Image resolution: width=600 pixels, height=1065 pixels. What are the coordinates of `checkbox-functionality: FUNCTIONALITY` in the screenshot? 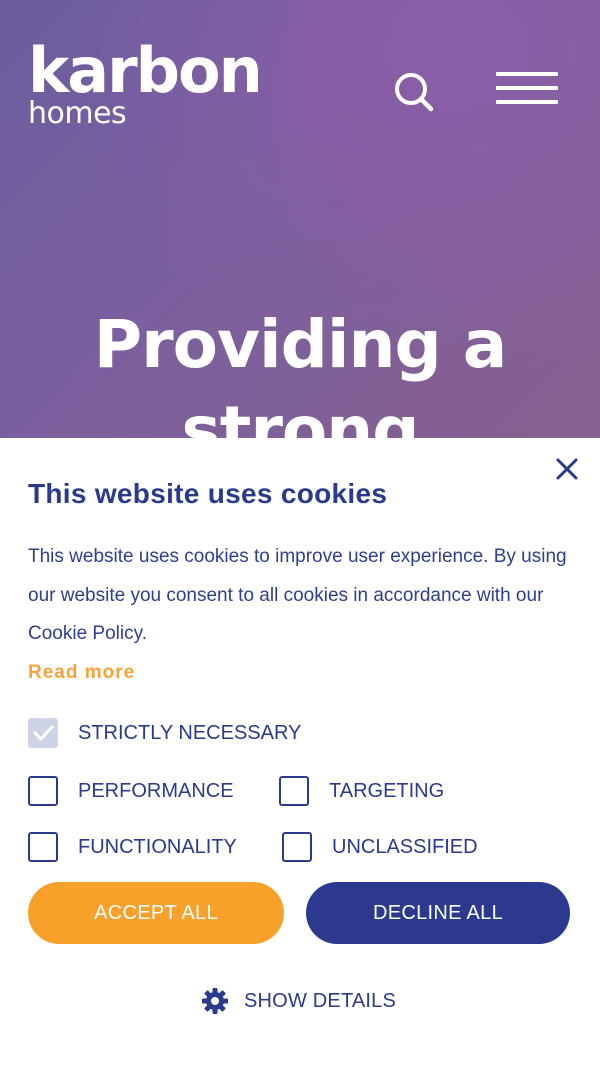 It's located at (132, 847).